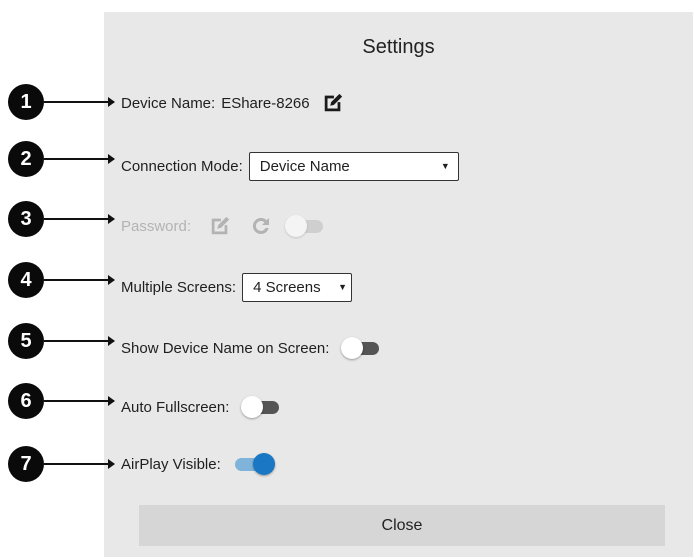 This screenshot has height=557, width=693. What do you see at coordinates (171, 464) in the screenshot?
I see `airplay-visible-label: AirPlay Visible:` at bounding box center [171, 464].